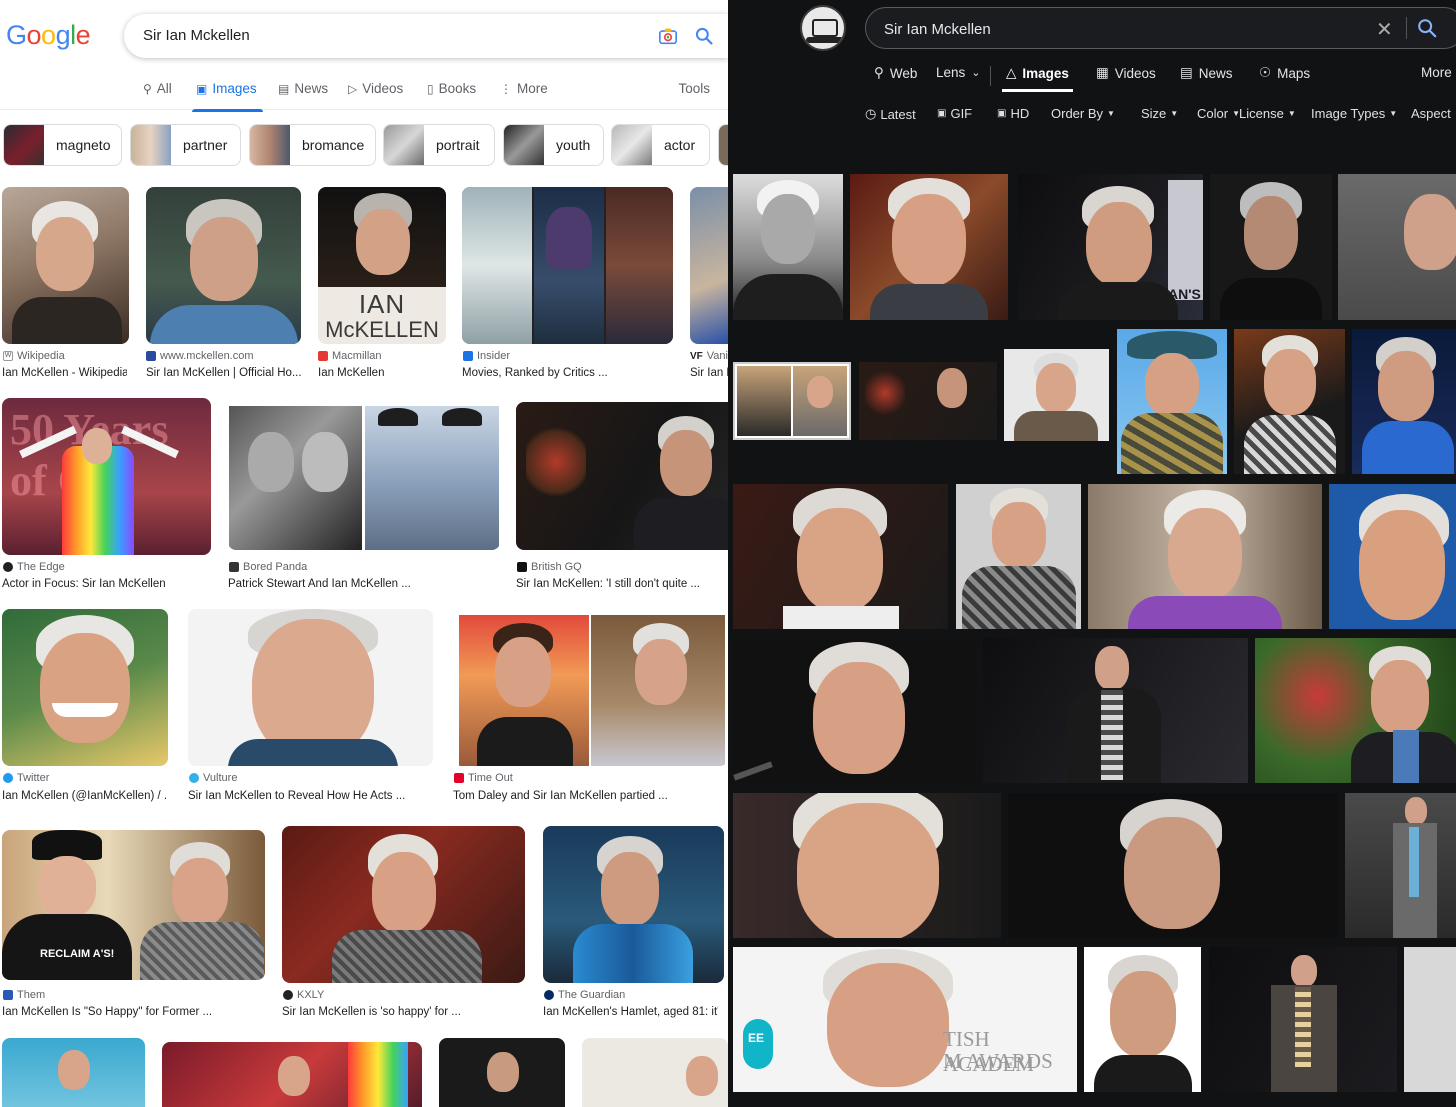 This screenshot has height=1107, width=1456. I want to click on tab-books: ▯ Books, so click(451, 88).